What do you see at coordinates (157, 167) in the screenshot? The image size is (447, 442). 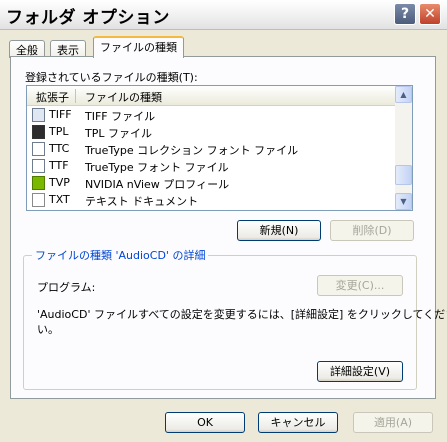 I see `file-type-cell: TrueType フォント ファイル` at bounding box center [157, 167].